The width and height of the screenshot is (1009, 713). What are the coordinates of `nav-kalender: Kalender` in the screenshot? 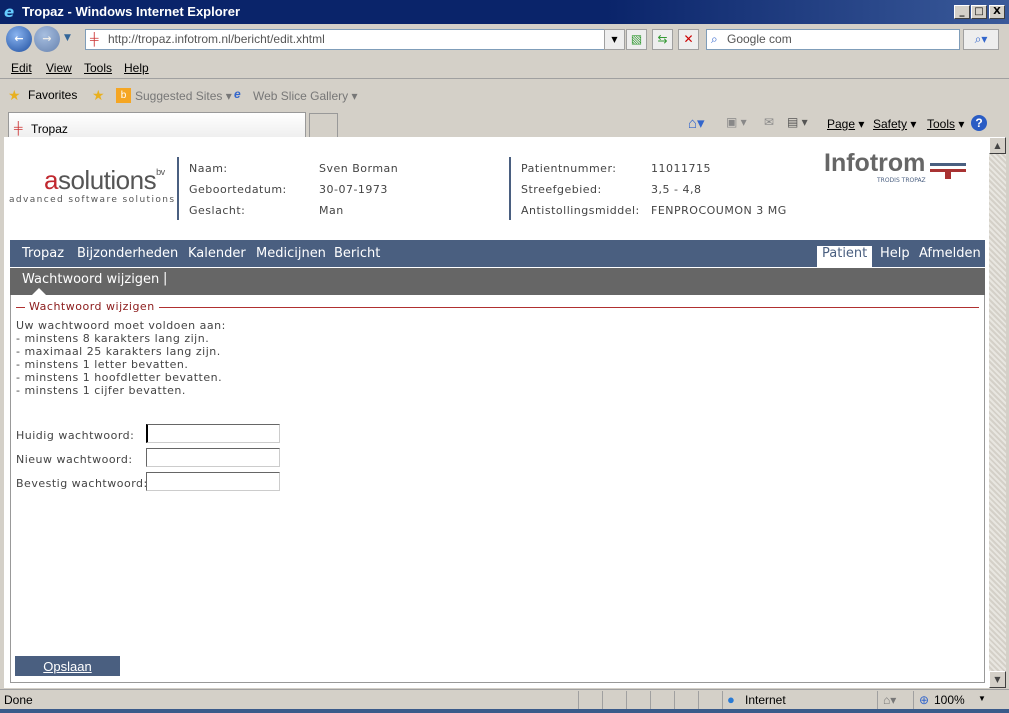 It's located at (217, 253).